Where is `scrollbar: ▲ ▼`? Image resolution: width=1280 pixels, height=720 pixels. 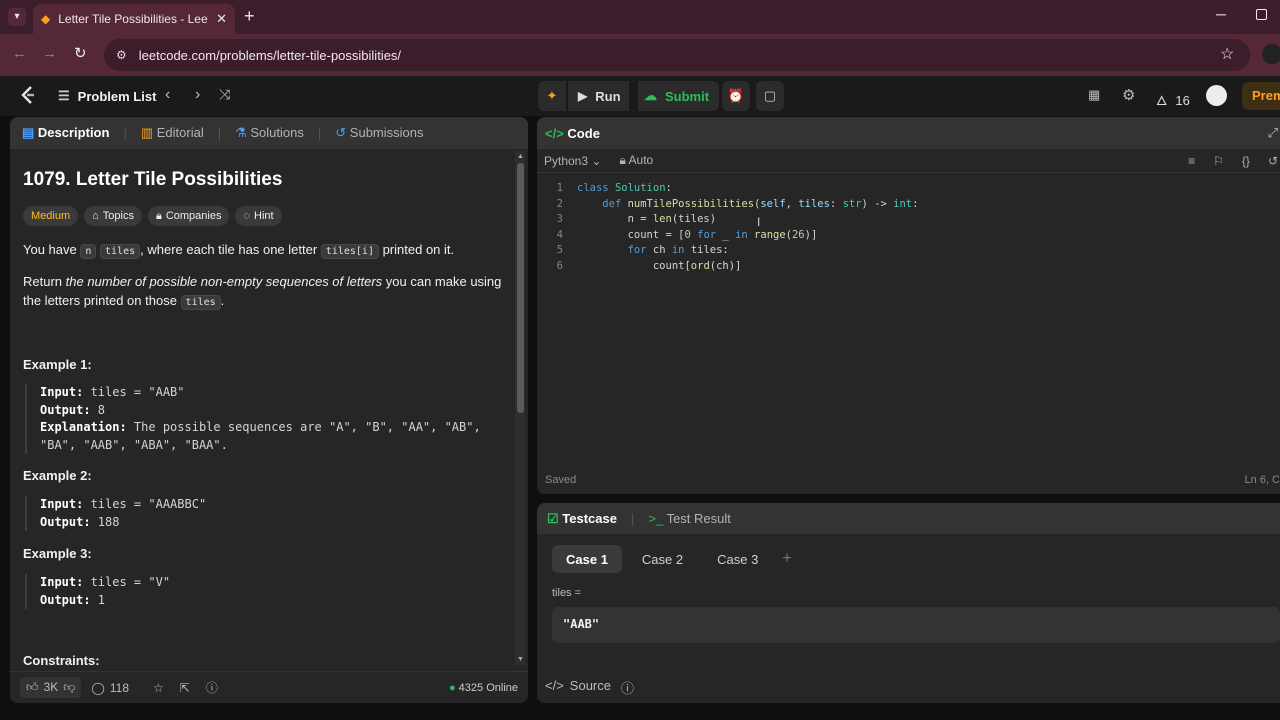
scrollbar: ▲ ▼ is located at coordinates (520, 408).